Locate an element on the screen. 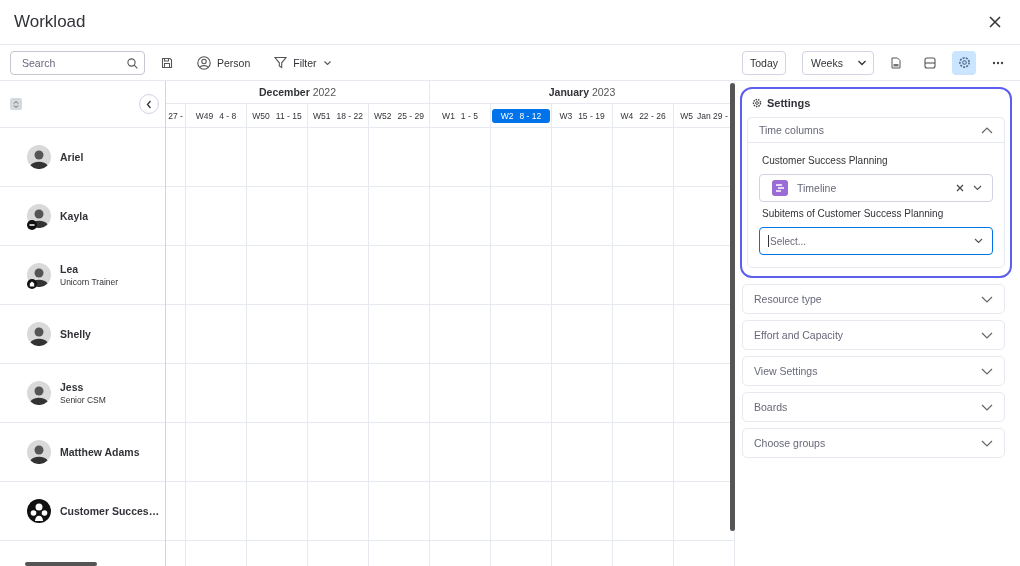  person-icon is located at coordinates (204, 62).